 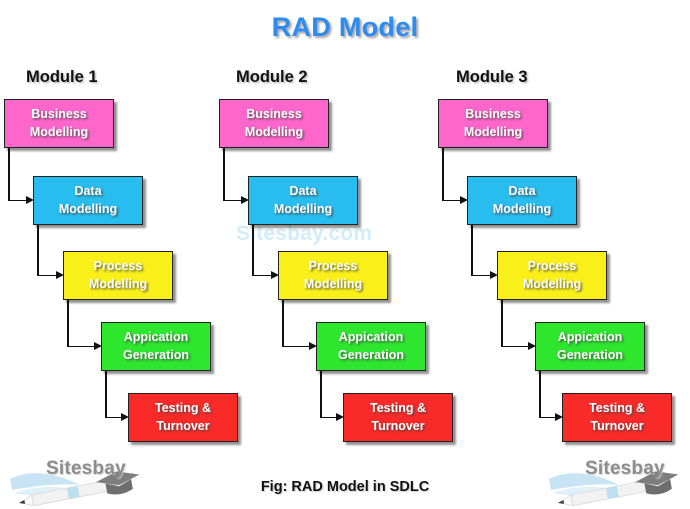 What do you see at coordinates (371, 346) in the screenshot?
I see `stage-box-application-module2: Appication Generation` at bounding box center [371, 346].